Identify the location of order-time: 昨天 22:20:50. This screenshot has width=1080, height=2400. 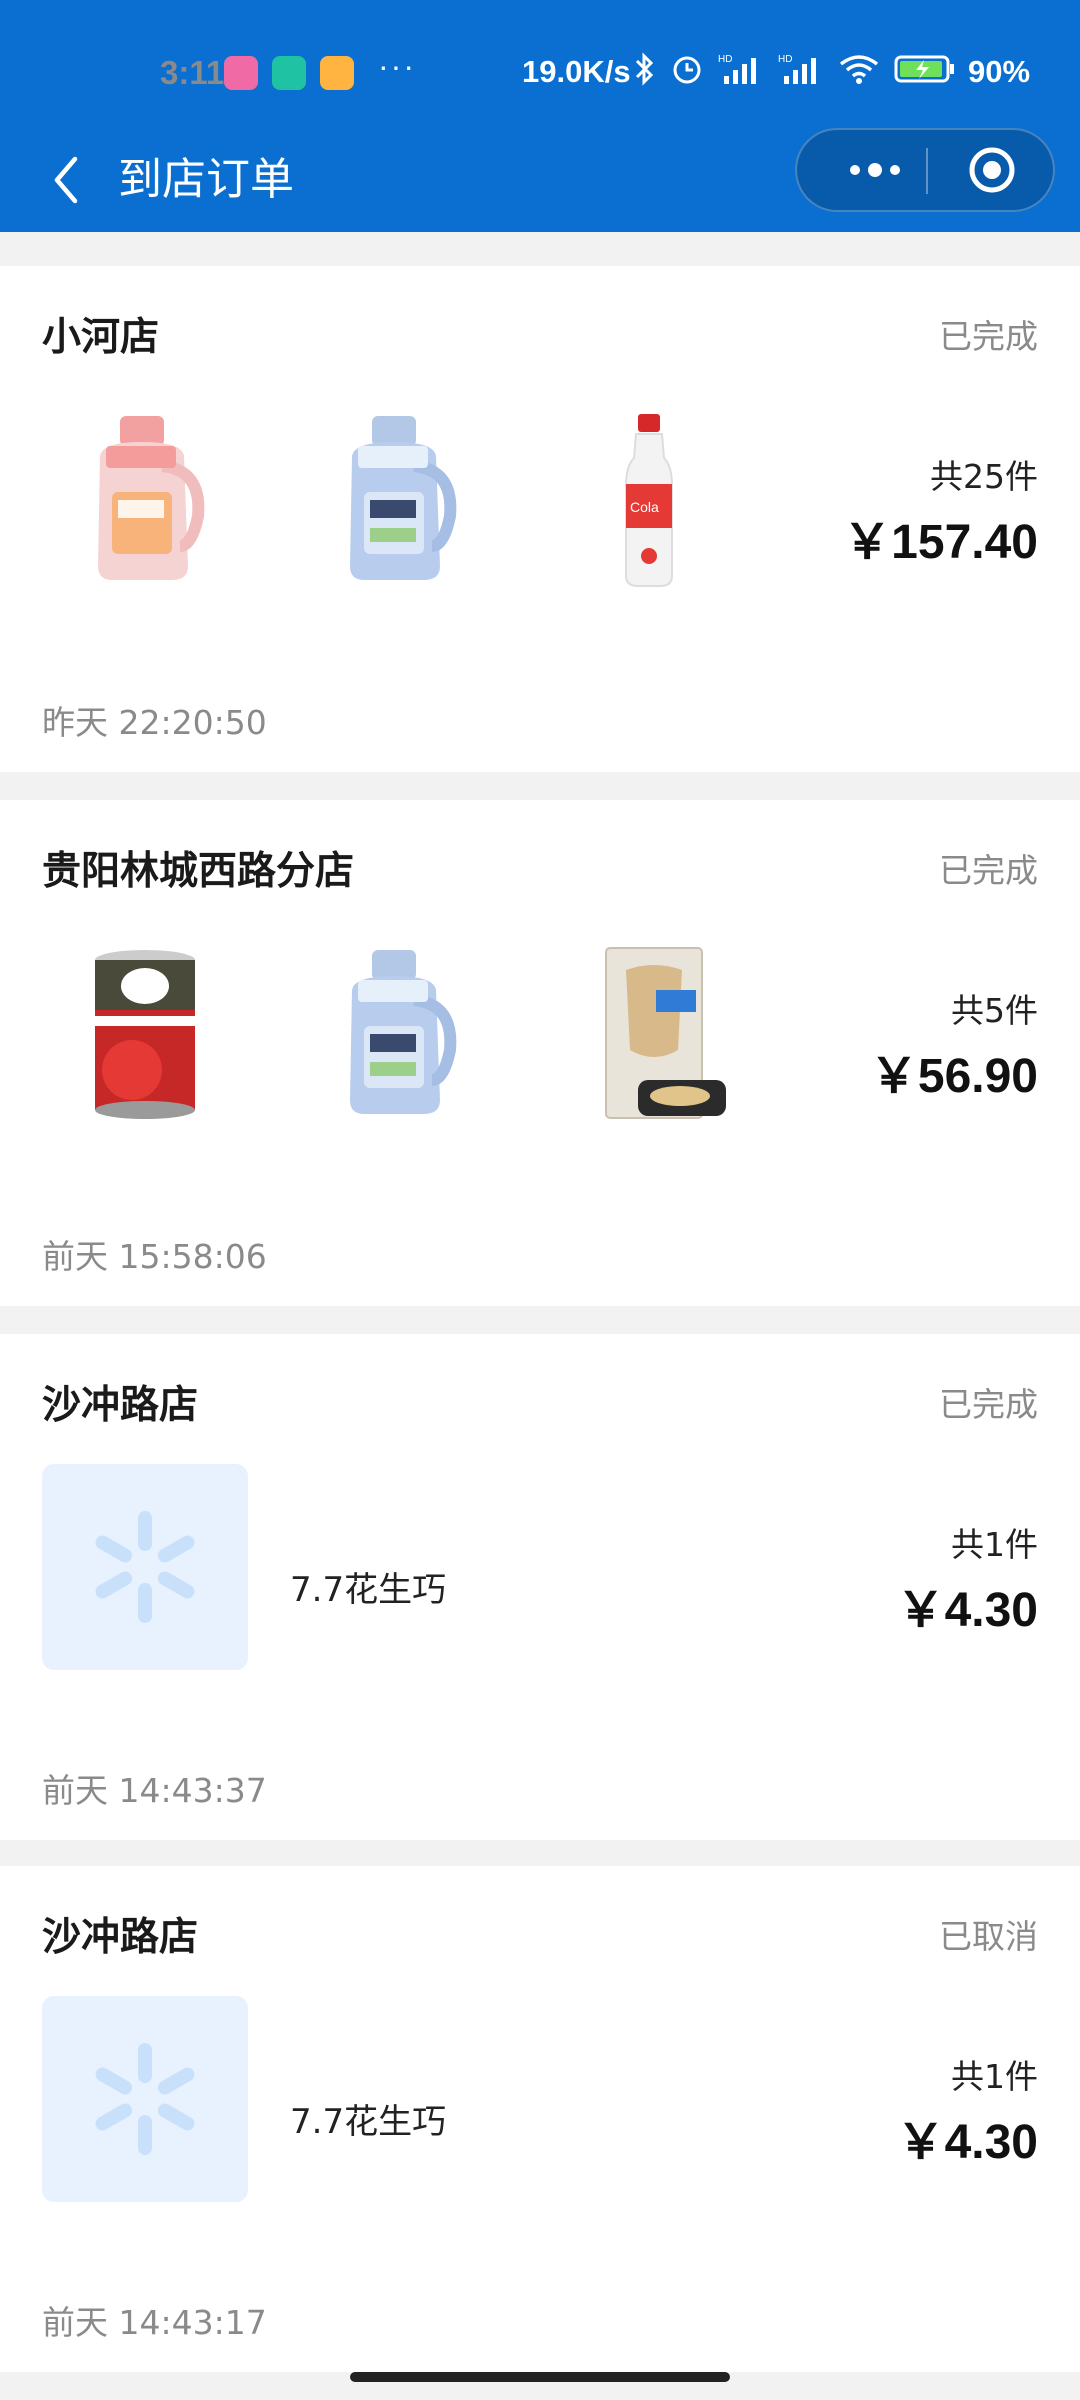
(154, 722).